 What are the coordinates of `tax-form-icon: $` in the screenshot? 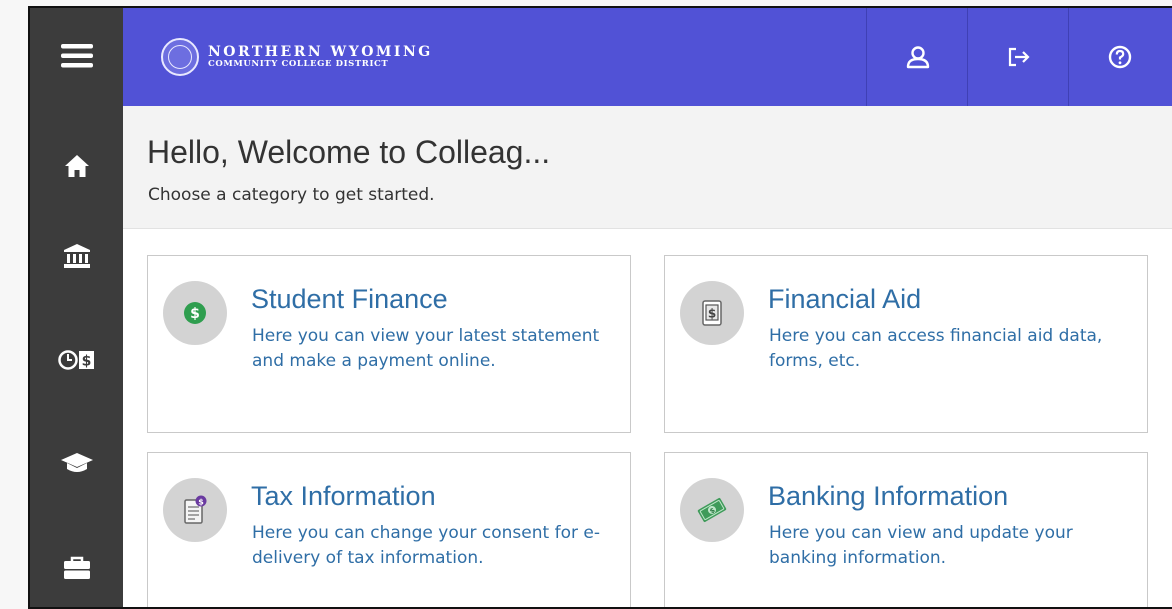 It's located at (195, 509).